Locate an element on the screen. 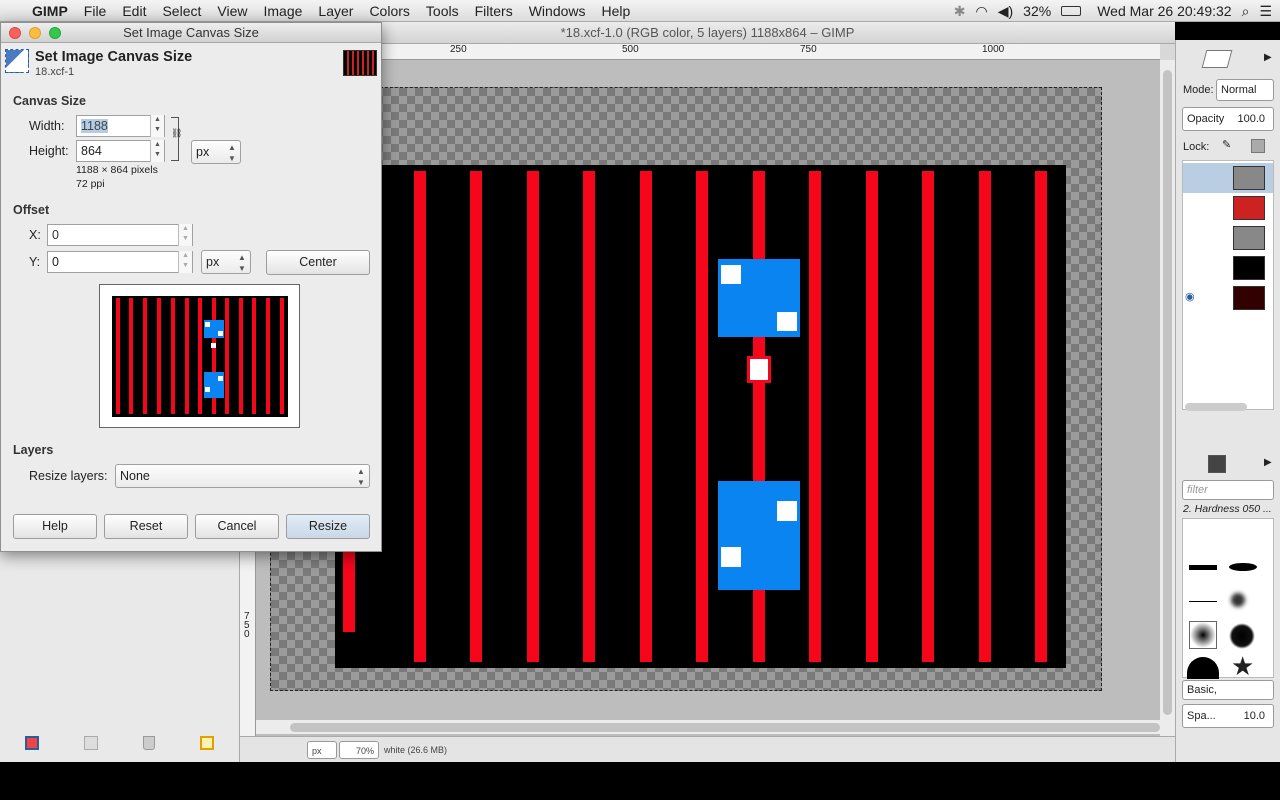  offset-unit-select: px ▲ ▼ is located at coordinates (226, 262).